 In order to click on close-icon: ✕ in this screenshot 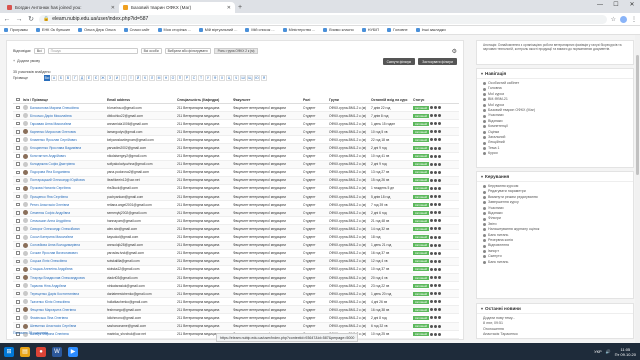, I will do `click(229, 8)`.